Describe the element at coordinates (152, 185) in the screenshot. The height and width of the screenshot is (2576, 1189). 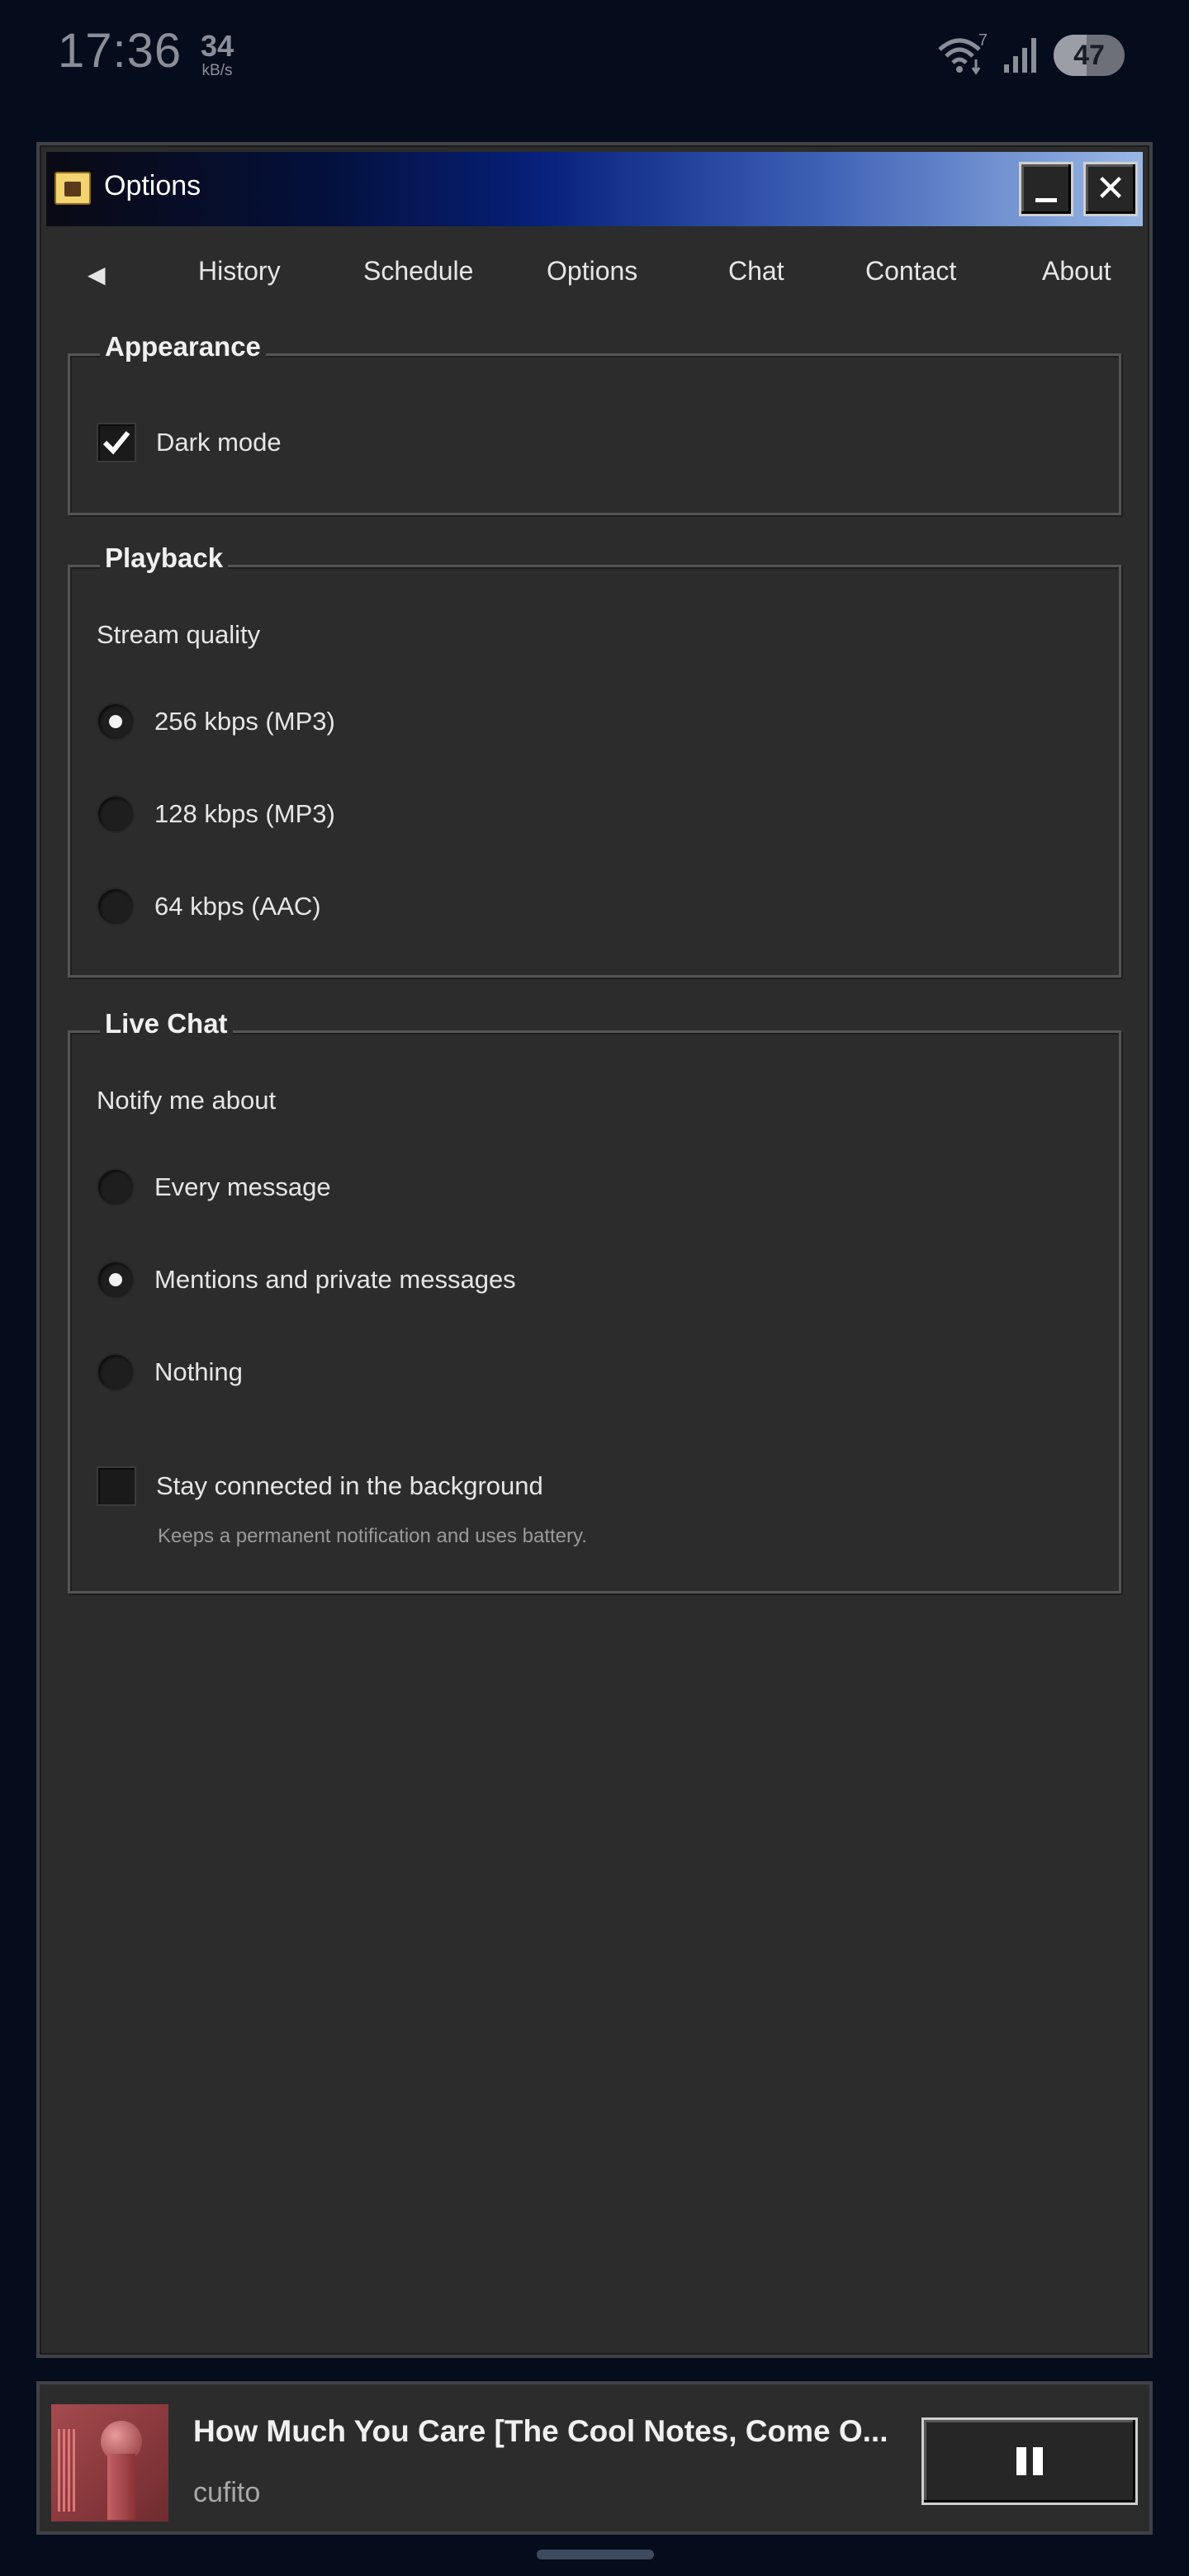
I see `window-title: Options` at that location.